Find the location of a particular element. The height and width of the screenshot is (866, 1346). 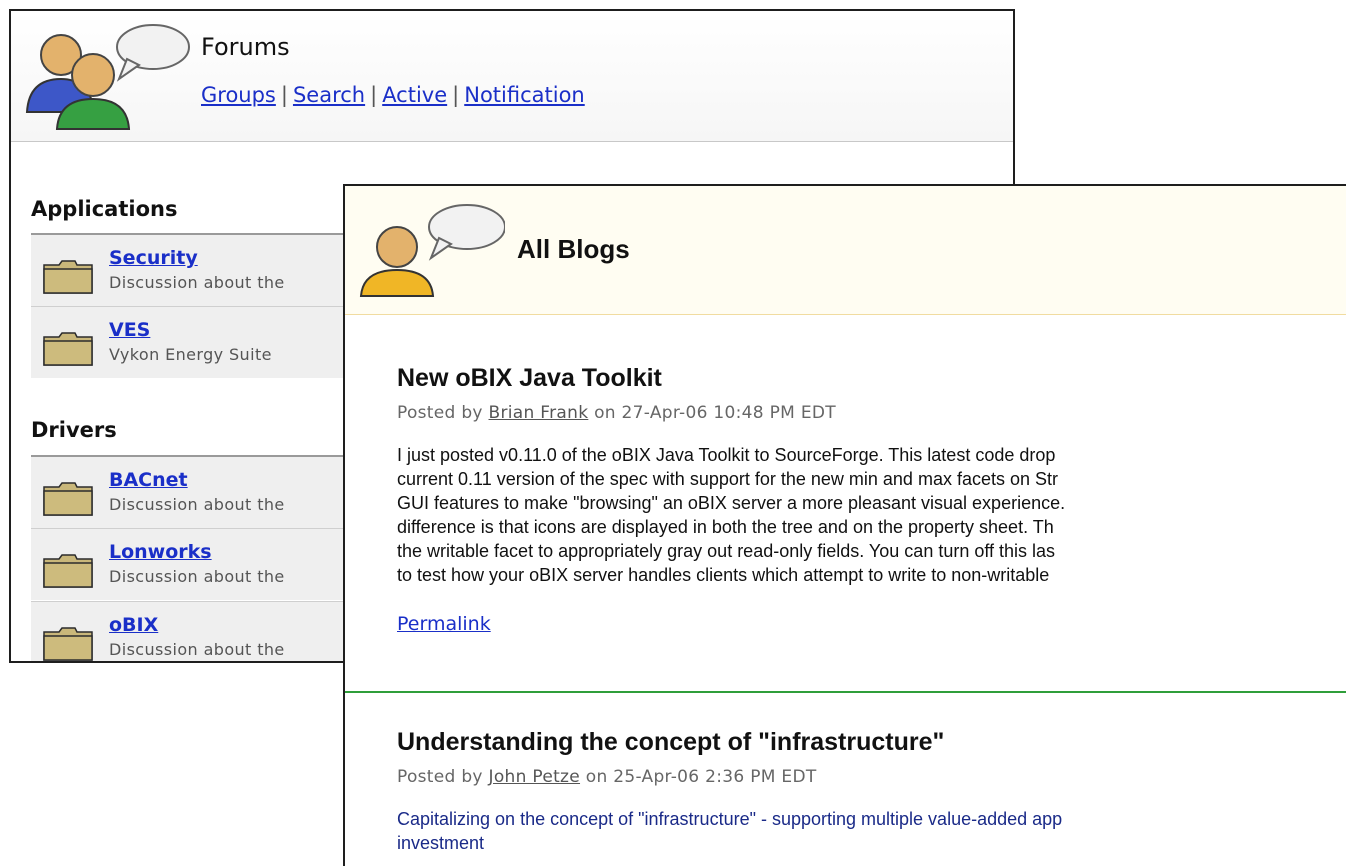

post-body-line: investment is located at coordinates (441, 843).